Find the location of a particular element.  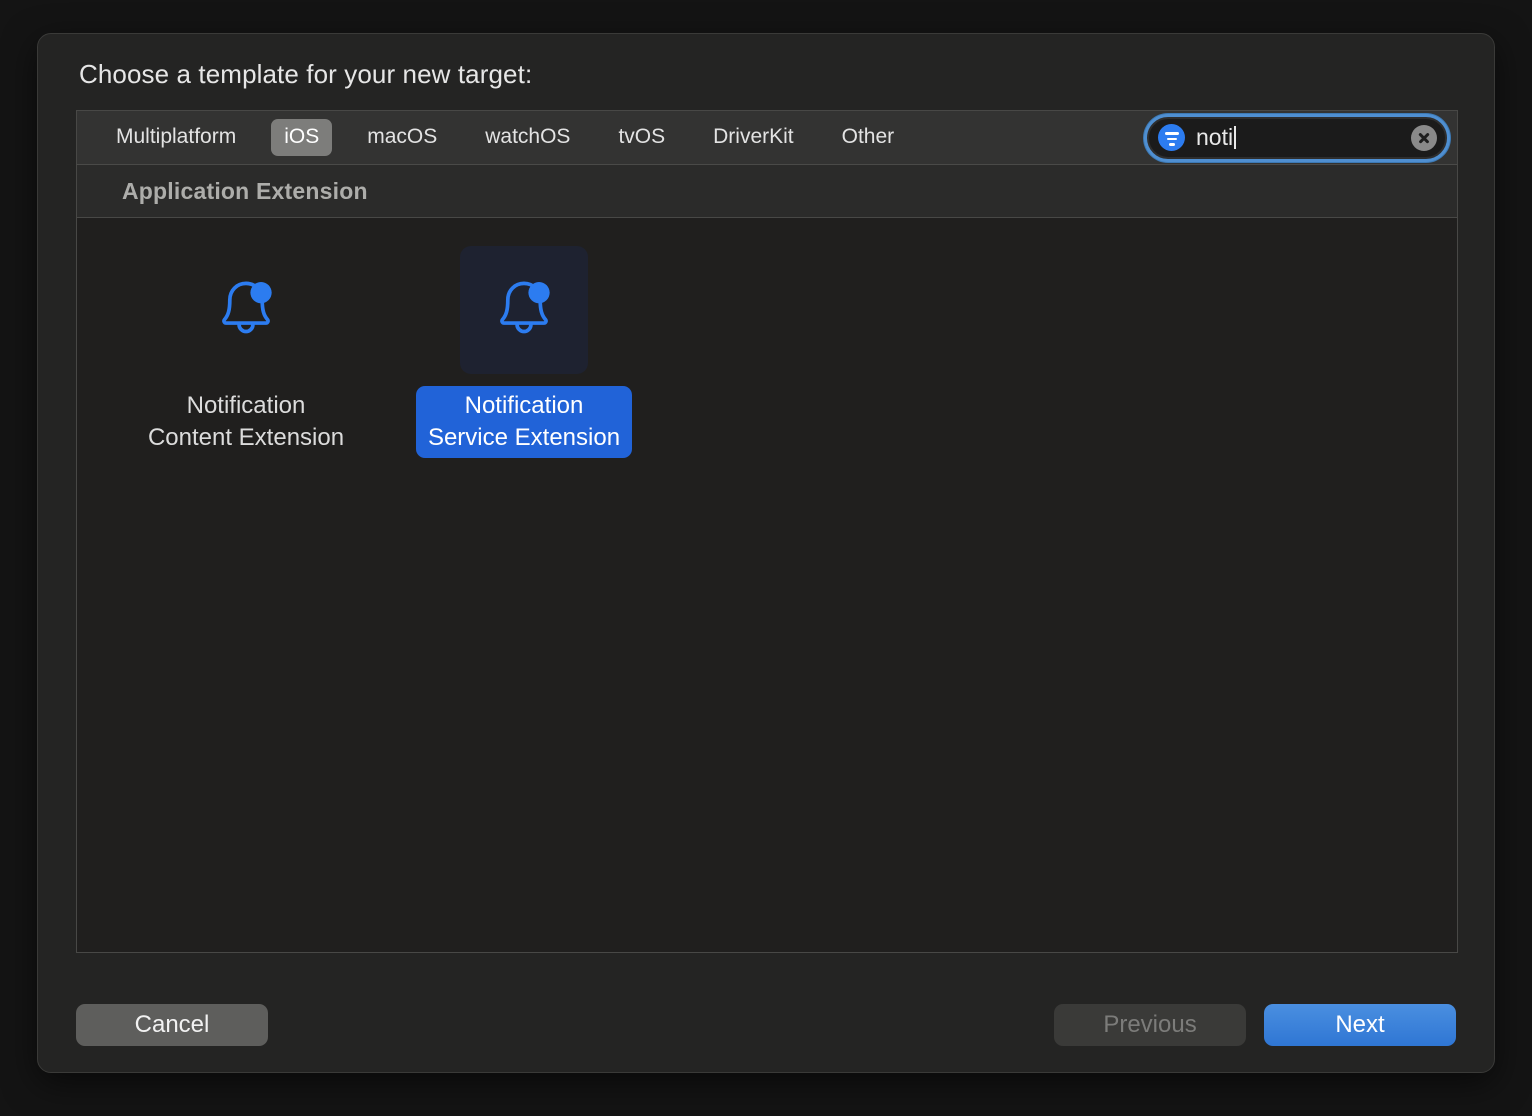

tab-multiplatform: Multiplatform is located at coordinates (176, 137).